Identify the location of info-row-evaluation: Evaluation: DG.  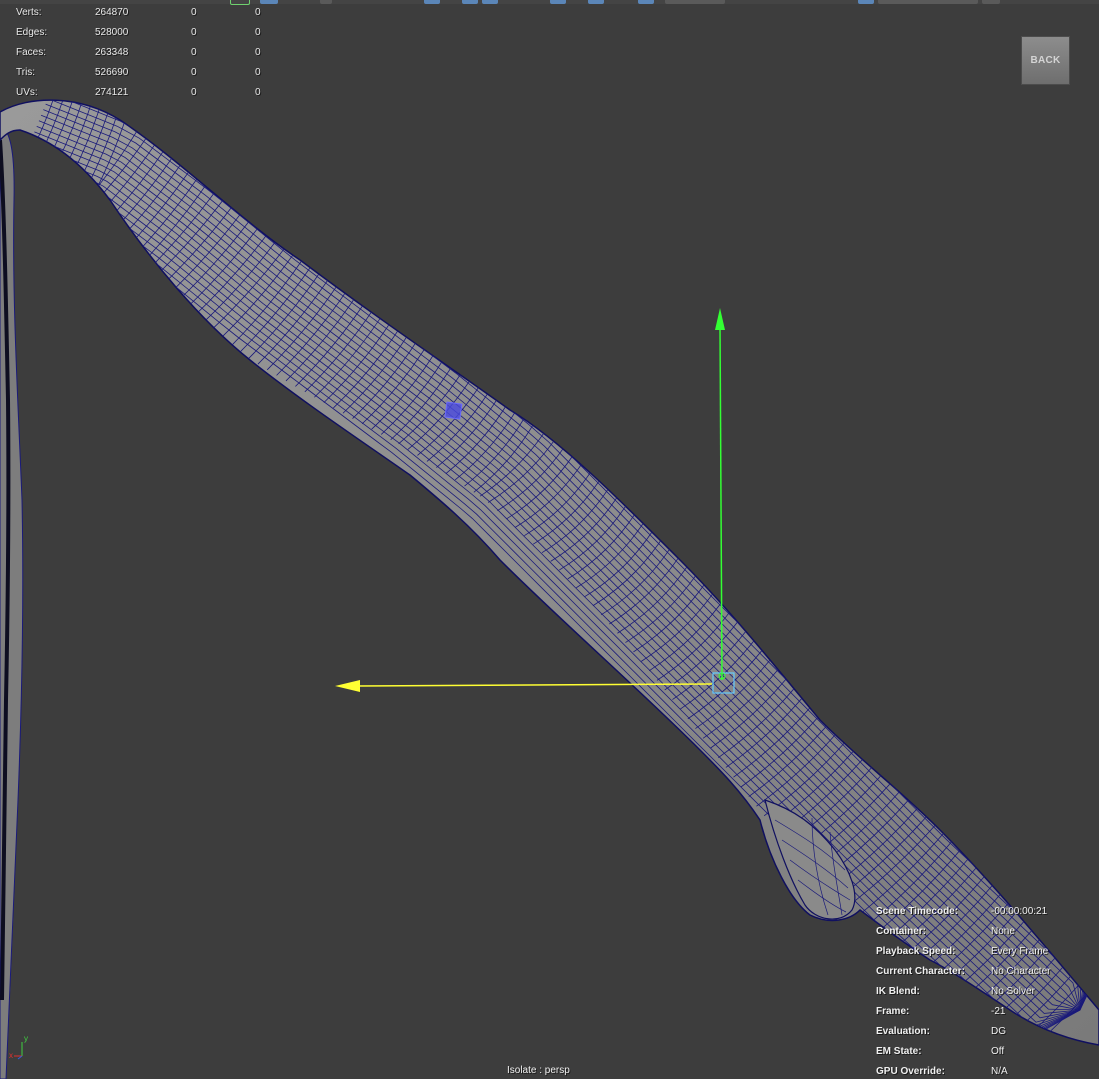
(981, 1035).